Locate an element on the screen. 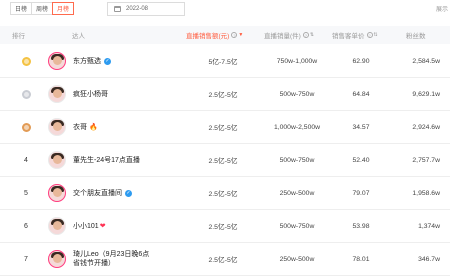 This screenshot has height=279, width=450. col-fans: 粉丝数 is located at coordinates (416, 36).